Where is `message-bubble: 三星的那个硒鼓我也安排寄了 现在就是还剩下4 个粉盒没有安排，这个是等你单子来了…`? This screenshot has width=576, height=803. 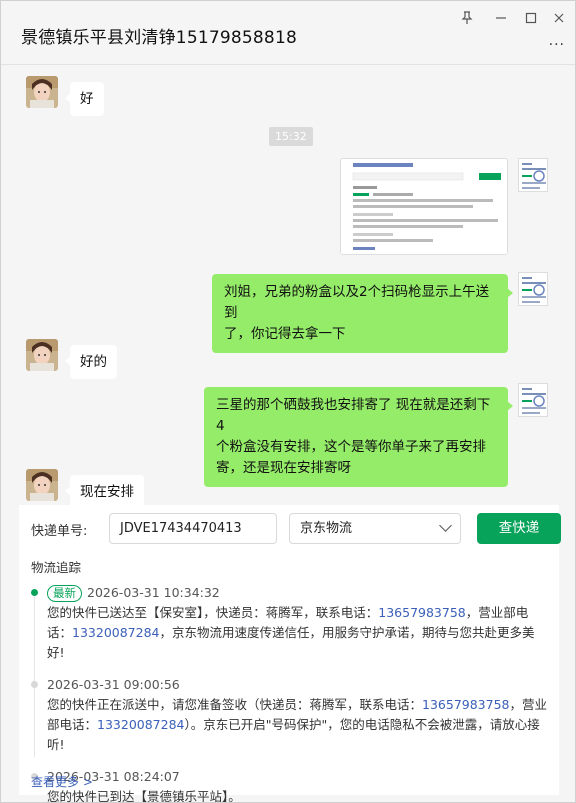 message-bubble: 三星的那个硒鼓我也安排寄了 现在就是还剩下4 个粉盒没有安排，这个是等你单子来了… is located at coordinates (358, 437).